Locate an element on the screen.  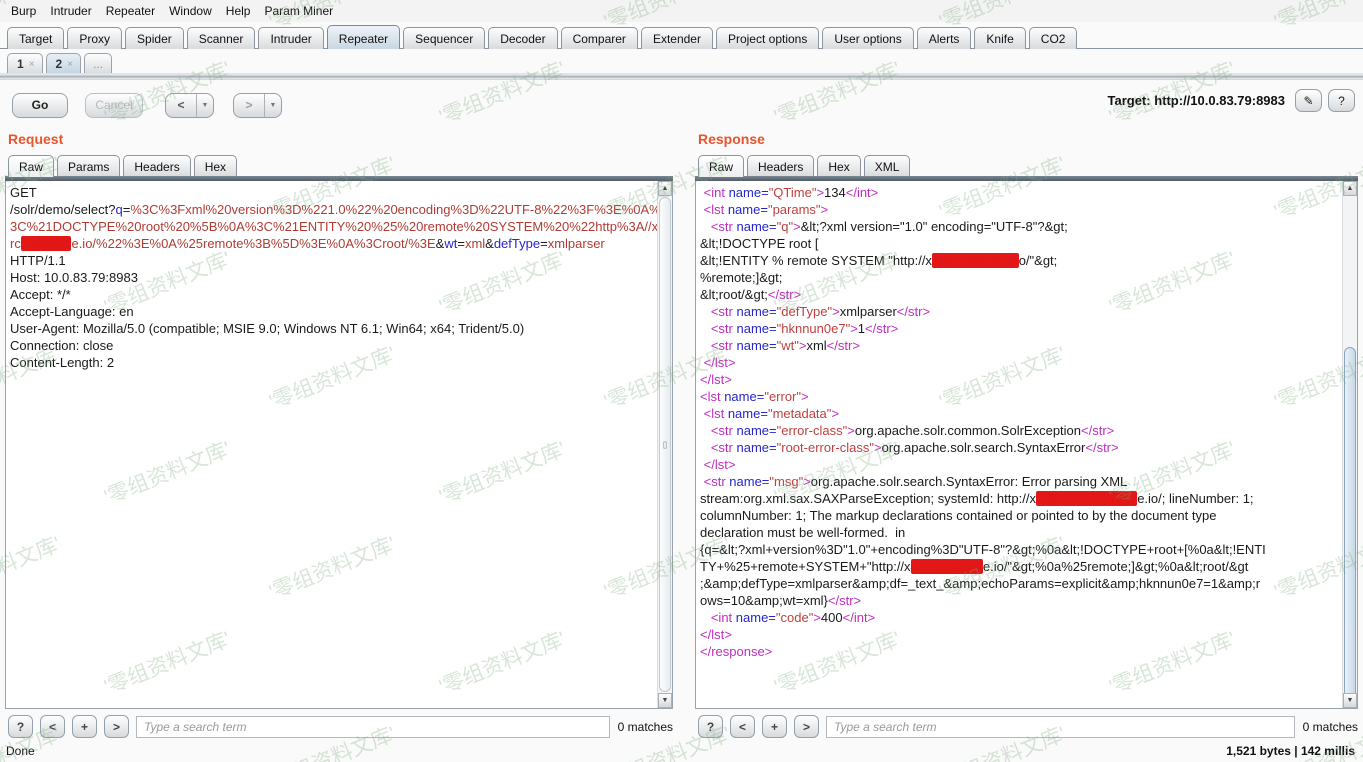
prev-request-label: < is located at coordinates (181, 105).